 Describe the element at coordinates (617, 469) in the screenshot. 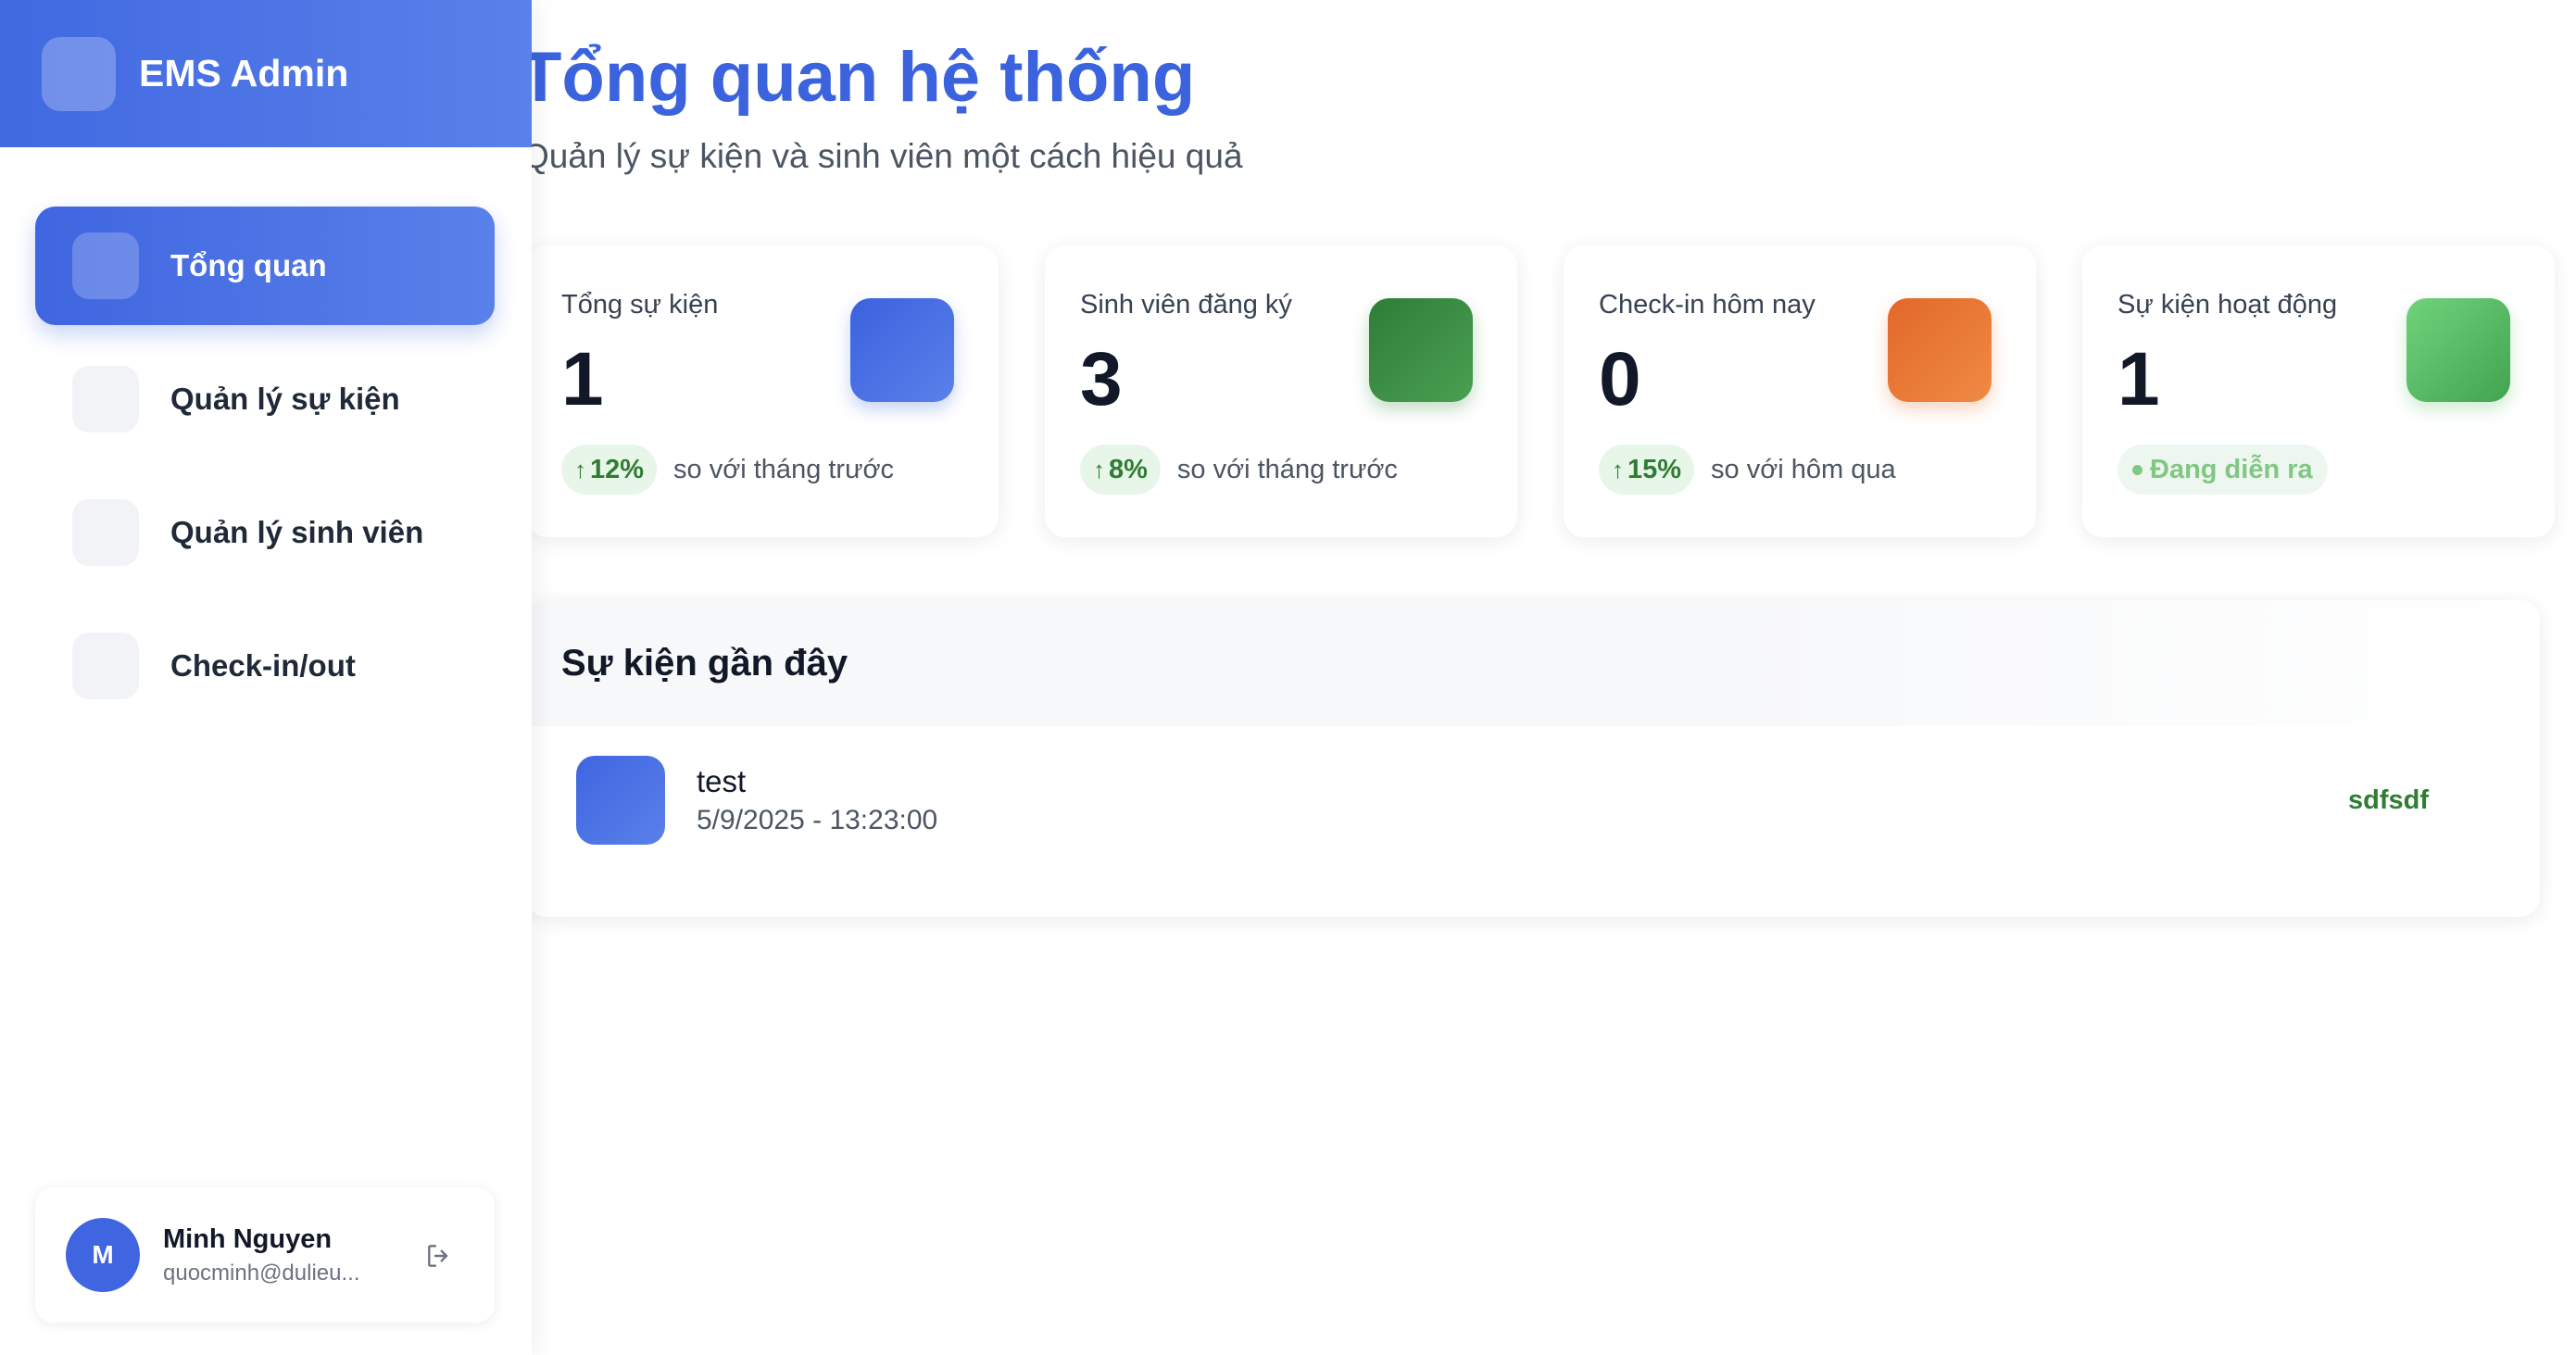

I see `trend-value: 12%` at that location.